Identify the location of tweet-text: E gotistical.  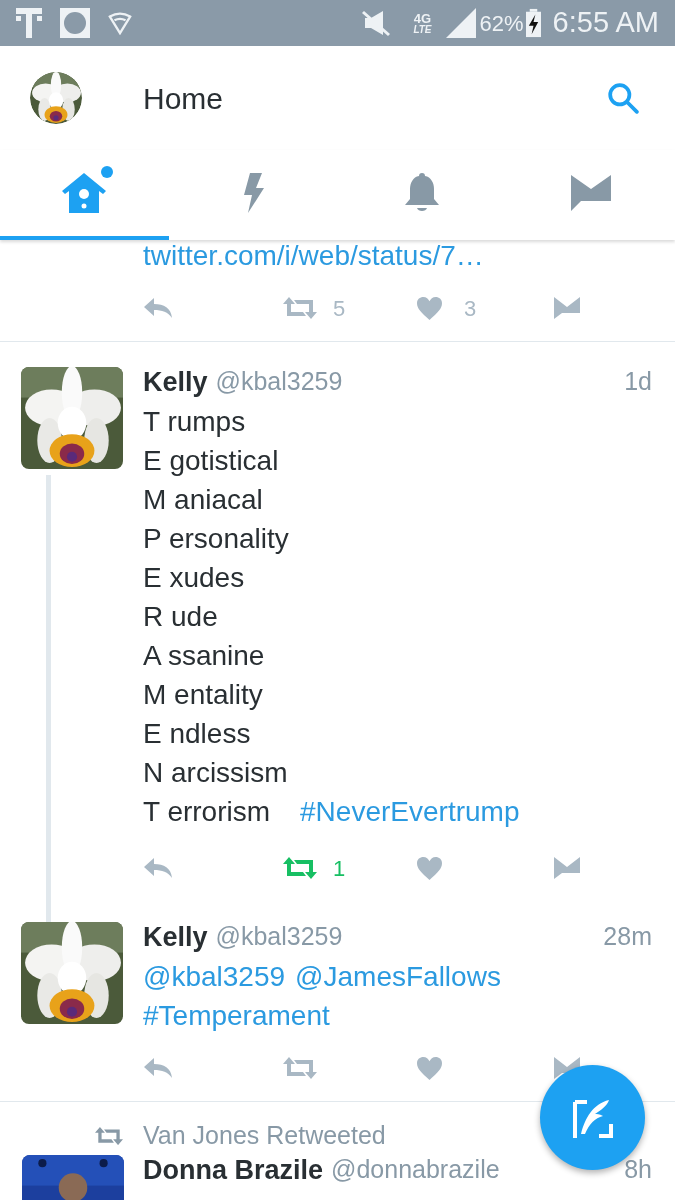
(211, 461).